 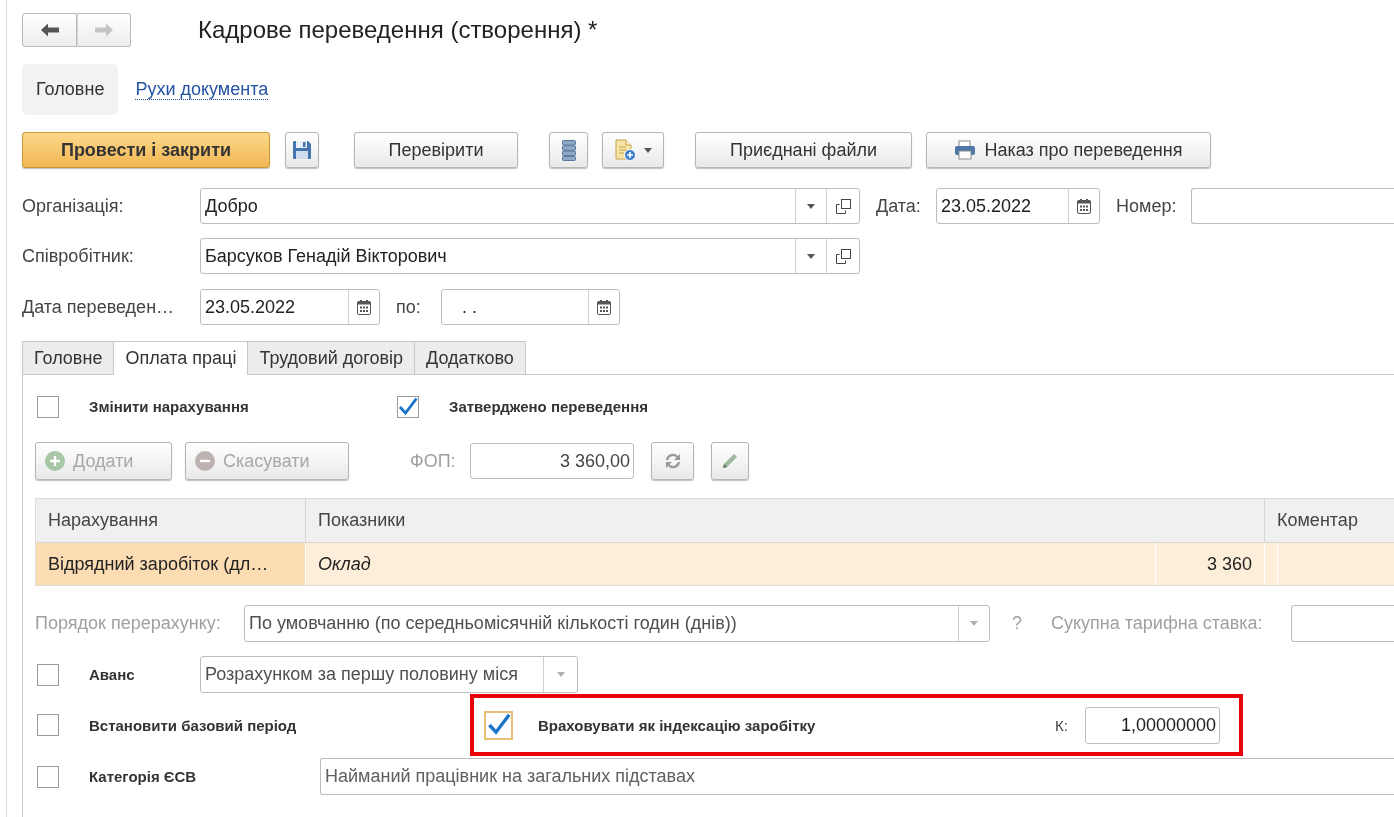 I want to click on refresh-icon, so click(x=672, y=461).